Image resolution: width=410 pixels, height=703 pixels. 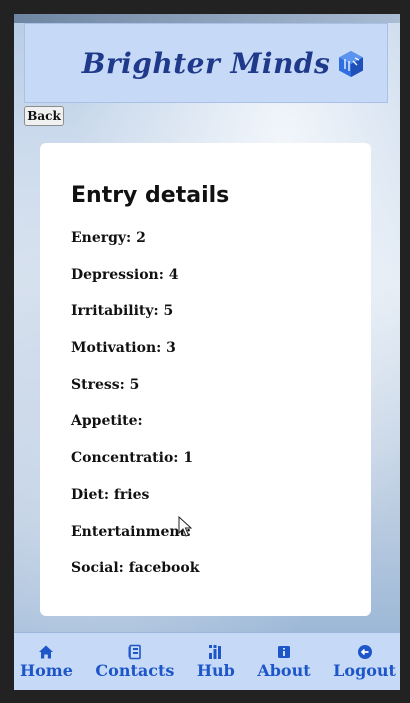 I want to click on field-appetite: Appetite:, so click(x=221, y=421).